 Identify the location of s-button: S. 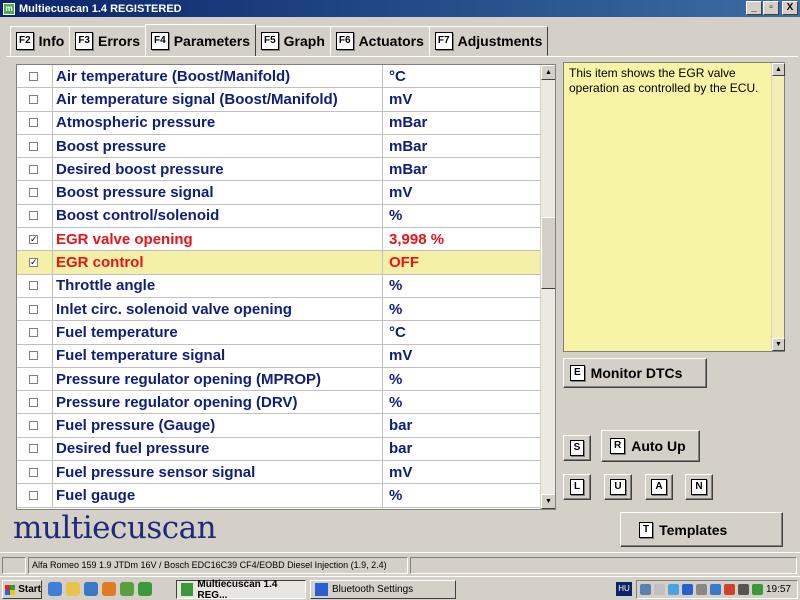
(577, 448).